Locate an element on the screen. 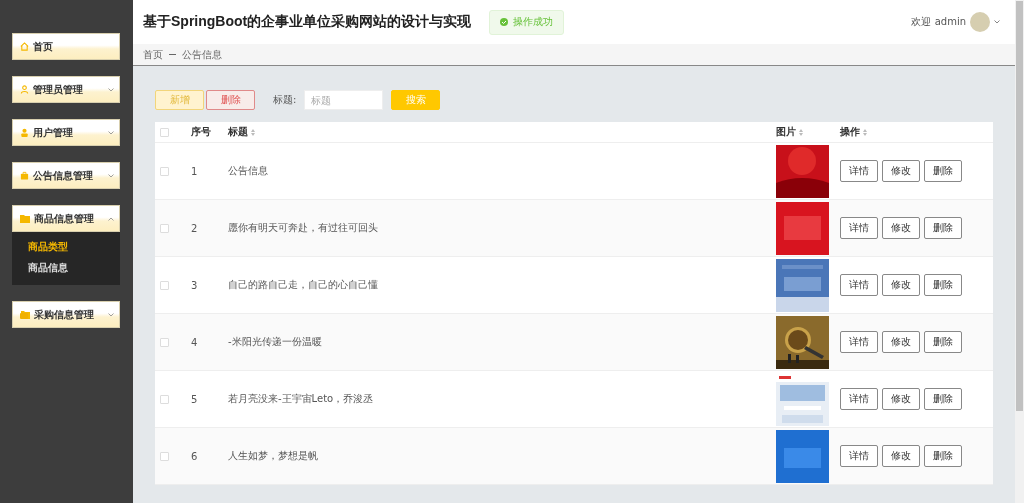 This screenshot has width=1024, height=503. title-cell: 愿你有明天可奔赴，有过往可回头 is located at coordinates (303, 228).